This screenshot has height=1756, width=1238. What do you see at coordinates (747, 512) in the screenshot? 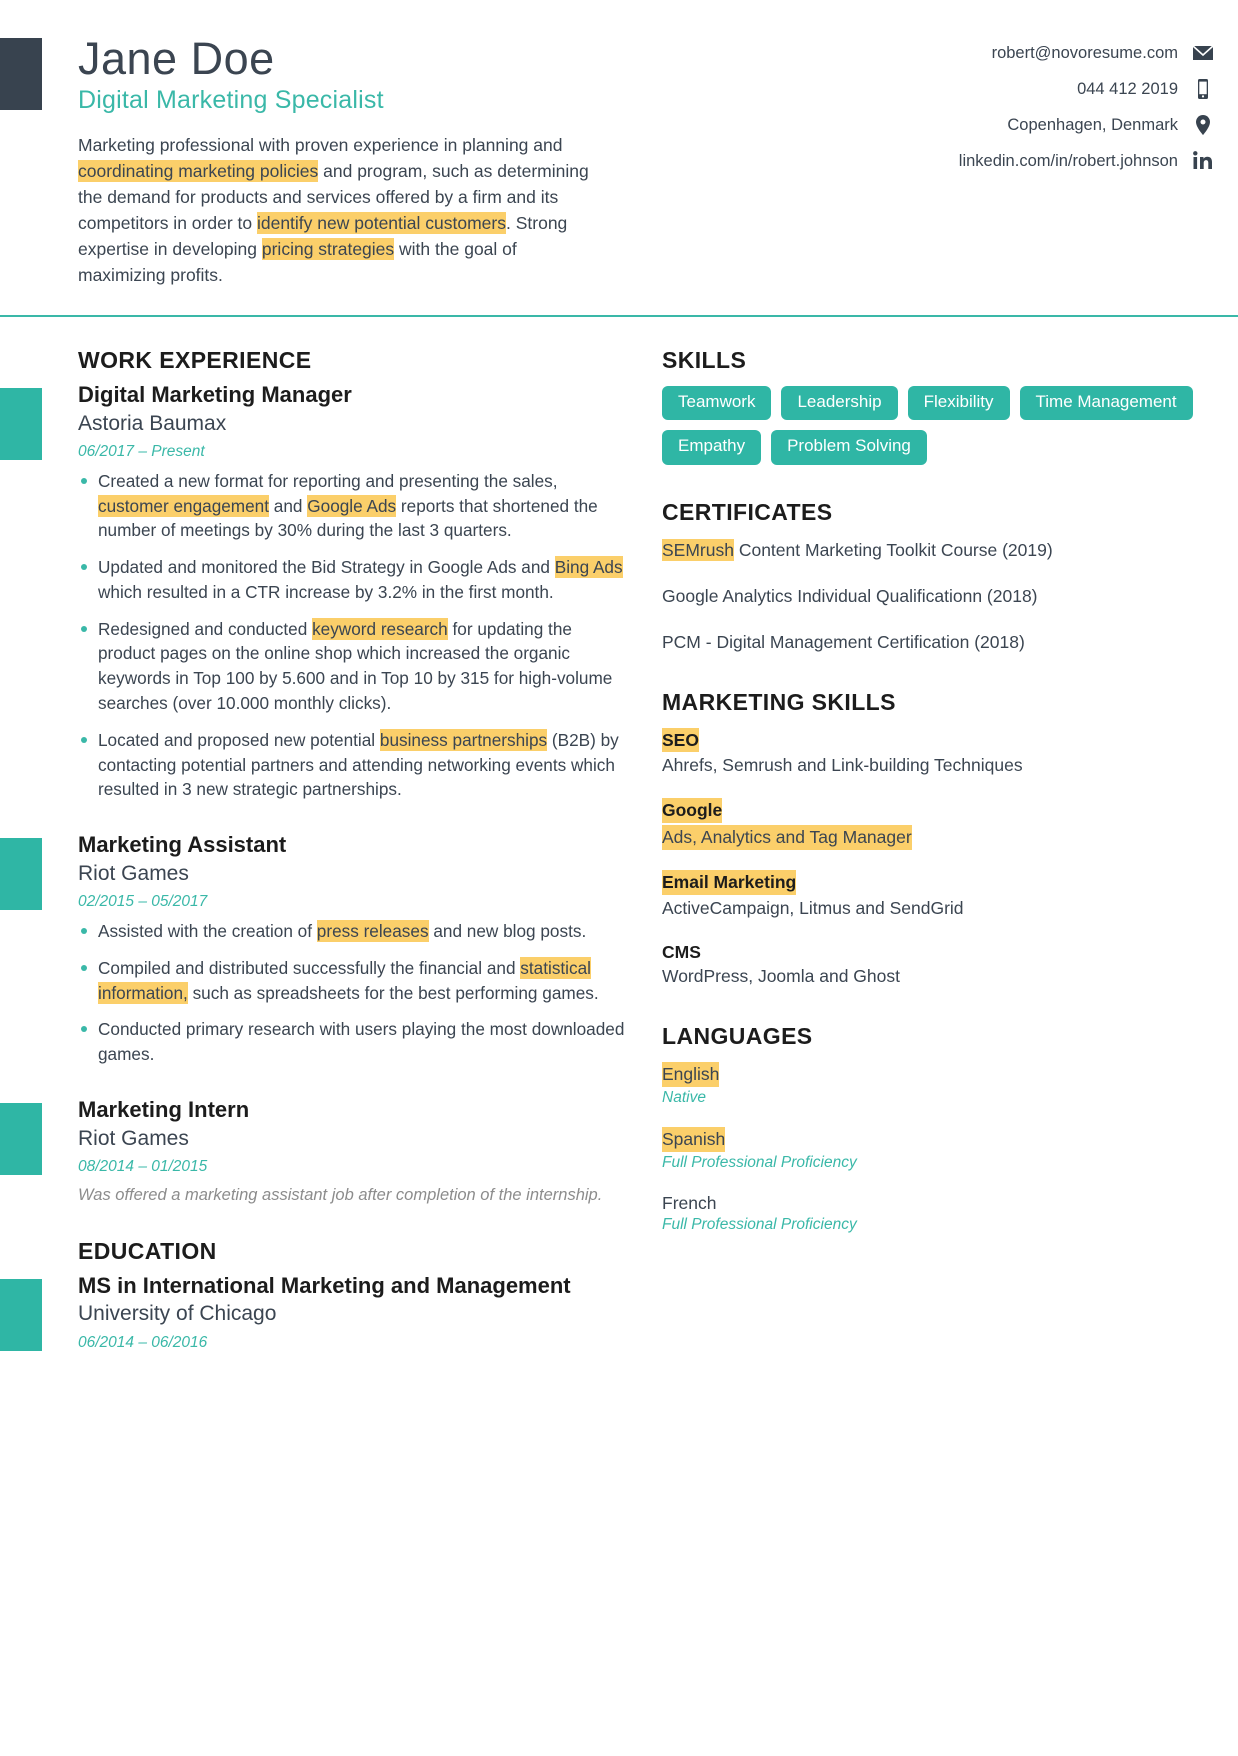
I see `section-heading-certificates: CERTIFICATES` at bounding box center [747, 512].